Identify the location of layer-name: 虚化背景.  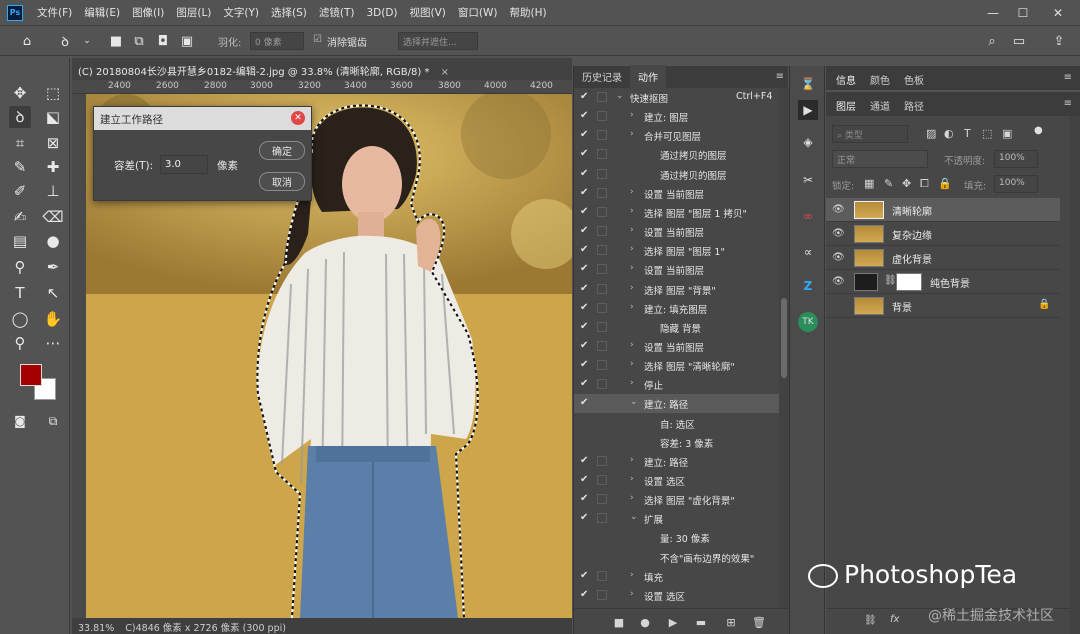
(912, 258).